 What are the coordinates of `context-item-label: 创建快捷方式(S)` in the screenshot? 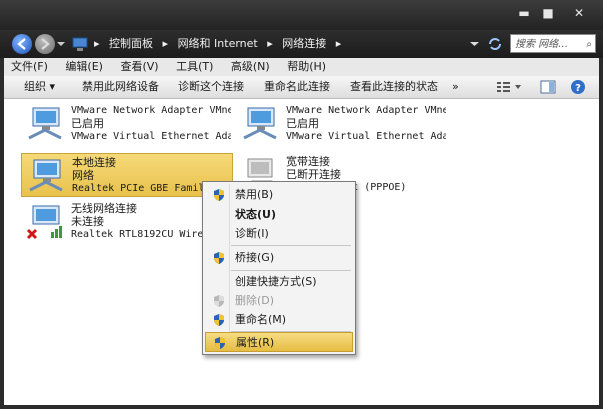 It's located at (276, 281).